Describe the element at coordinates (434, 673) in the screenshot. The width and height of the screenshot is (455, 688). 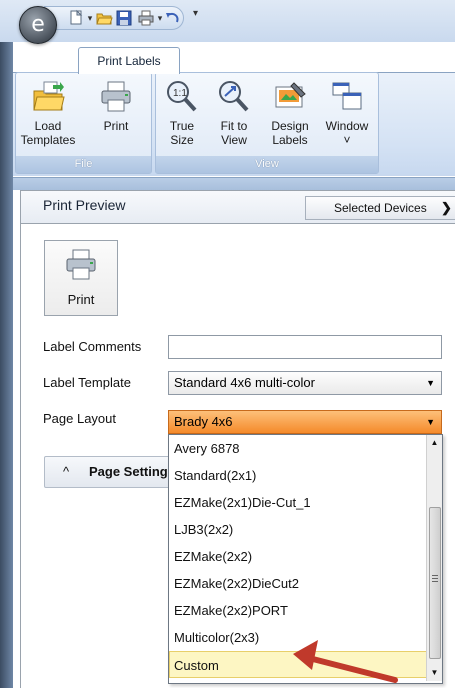
I see `scroll-down-icon: ▼` at that location.